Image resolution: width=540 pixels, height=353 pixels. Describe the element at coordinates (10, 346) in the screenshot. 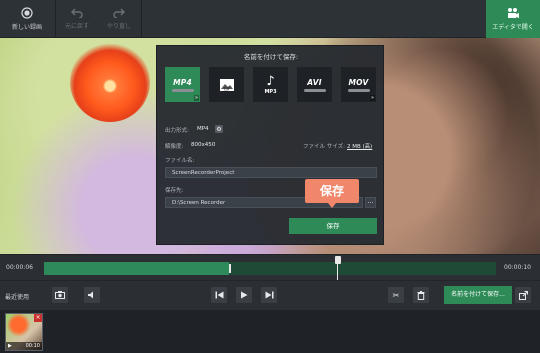

I see `play-icon: ▶` at that location.